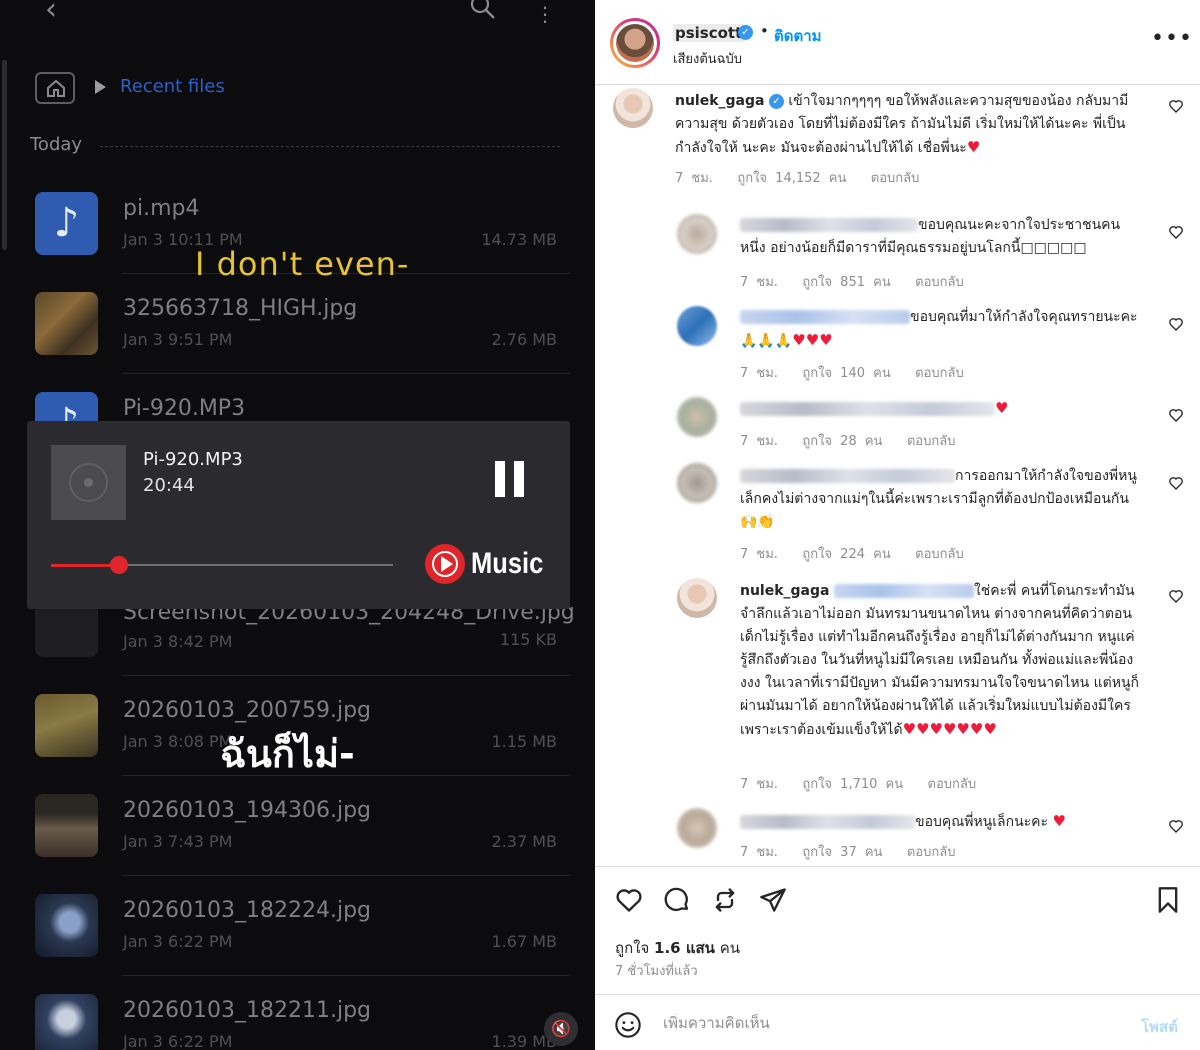 The height and width of the screenshot is (1050, 1200). What do you see at coordinates (524, 841) in the screenshot?
I see `file-size: 2.37 MB` at bounding box center [524, 841].